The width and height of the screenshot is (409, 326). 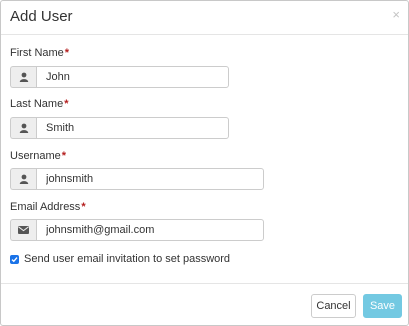 I want to click on close-button: ×, so click(x=396, y=15).